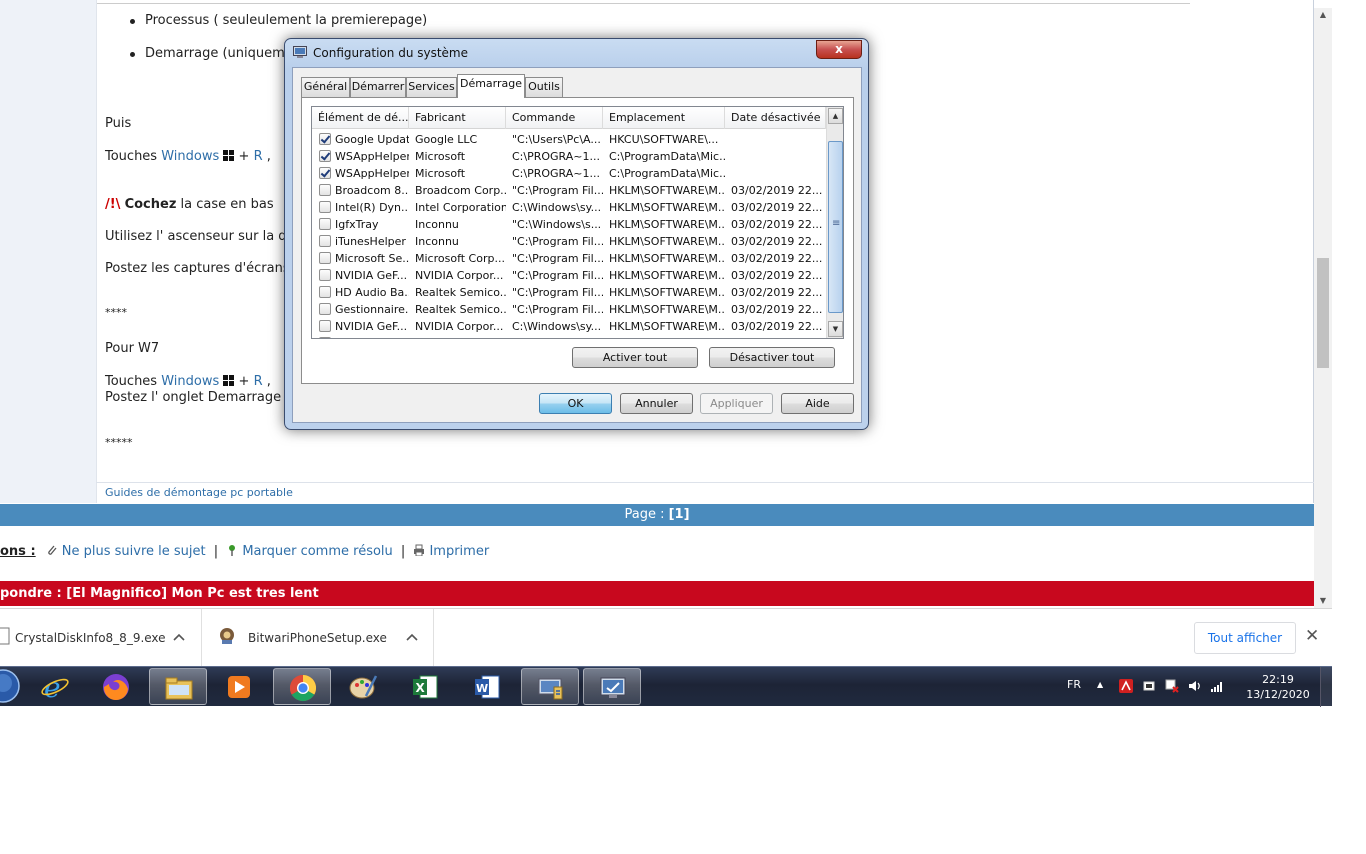 The height and width of the screenshot is (854, 1366). I want to click on column-header-maker: Fabricant, so click(457, 118).